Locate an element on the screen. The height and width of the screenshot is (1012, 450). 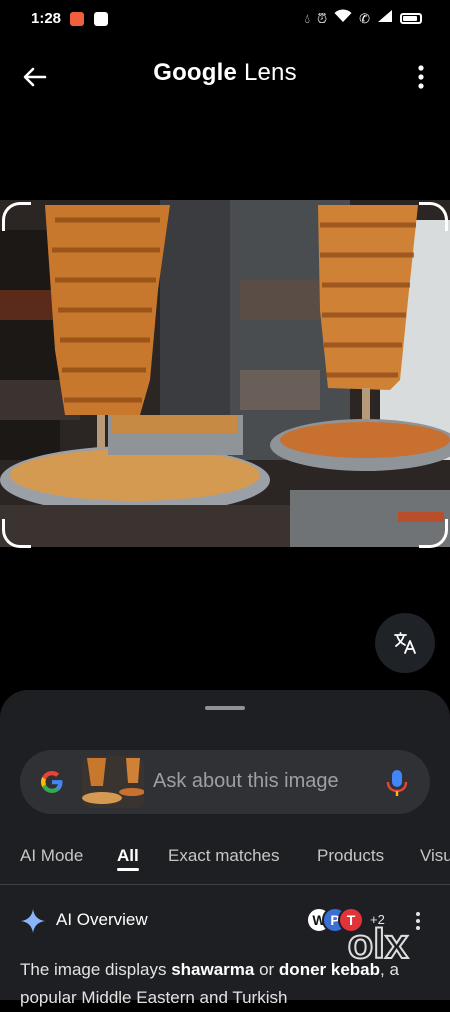
tab-products: Products is located at coordinates (350, 856).